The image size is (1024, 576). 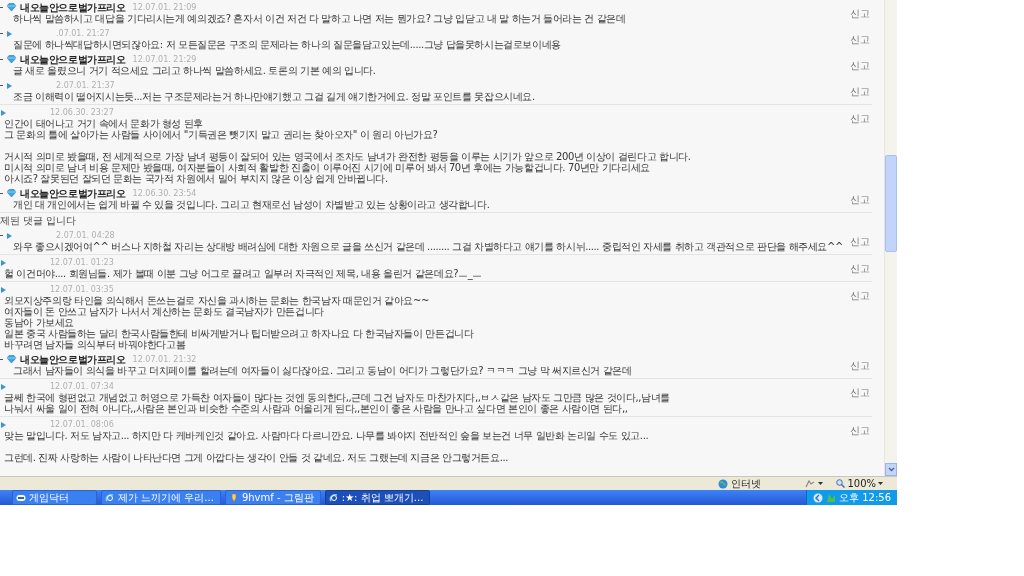 What do you see at coordinates (861, 483) in the screenshot?
I see `zoom-level: 100%` at bounding box center [861, 483].